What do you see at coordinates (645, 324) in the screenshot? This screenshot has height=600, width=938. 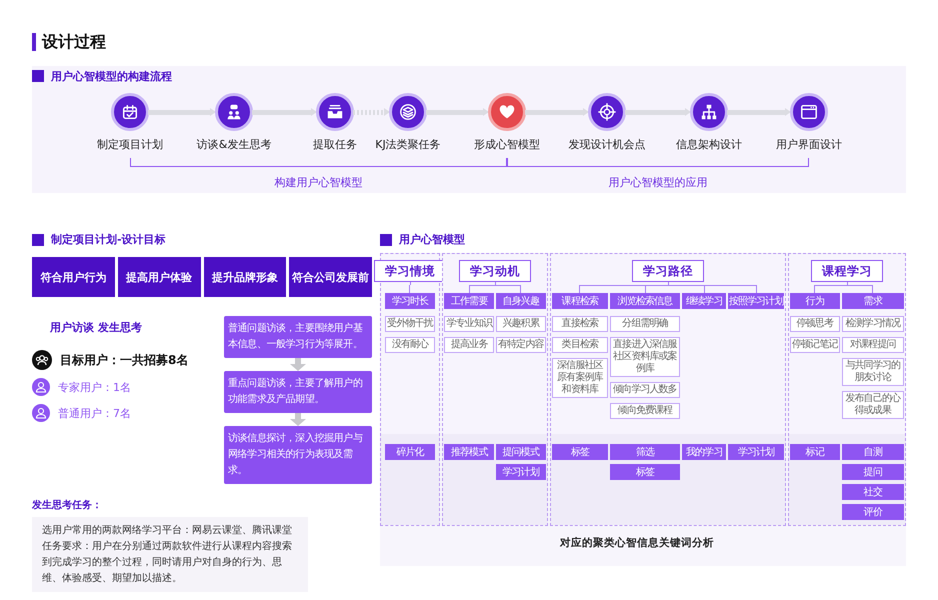 I see `item-tag: 分组需明确` at bounding box center [645, 324].